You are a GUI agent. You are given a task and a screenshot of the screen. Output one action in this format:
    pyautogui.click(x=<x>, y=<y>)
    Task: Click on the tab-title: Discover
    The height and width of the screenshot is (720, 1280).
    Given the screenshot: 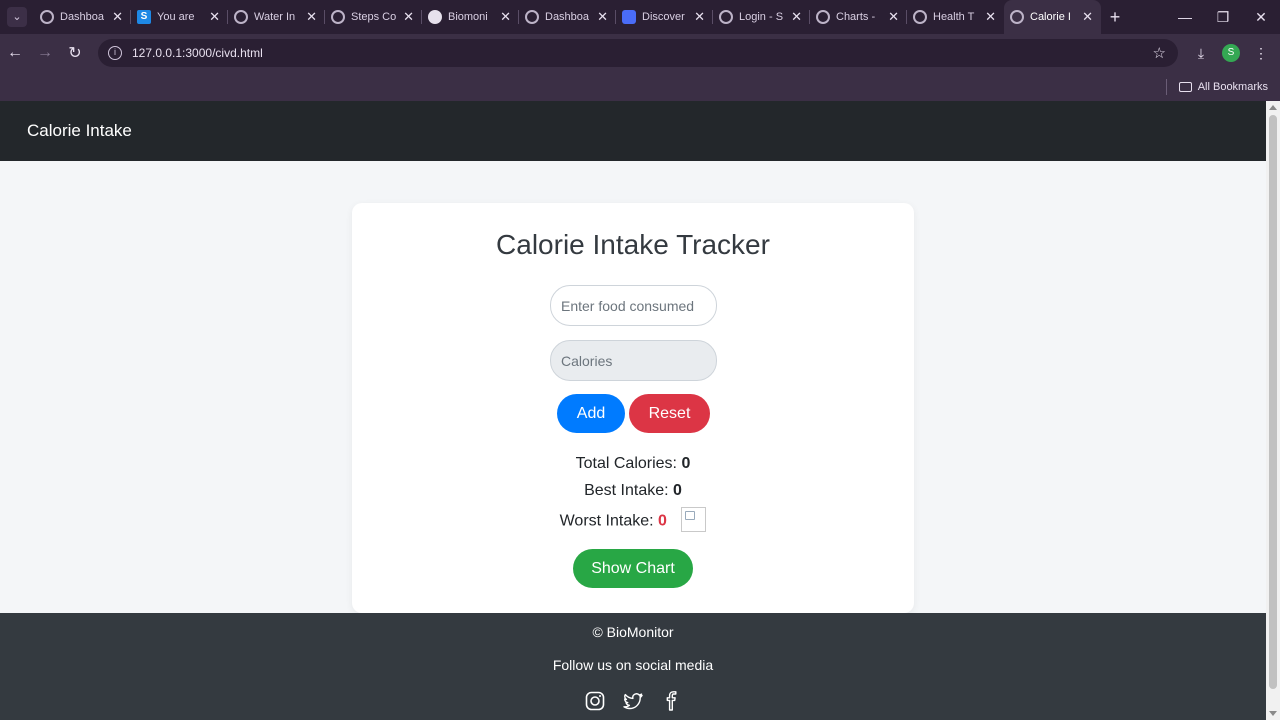 What is the action you would take?
    pyautogui.click(x=663, y=17)
    